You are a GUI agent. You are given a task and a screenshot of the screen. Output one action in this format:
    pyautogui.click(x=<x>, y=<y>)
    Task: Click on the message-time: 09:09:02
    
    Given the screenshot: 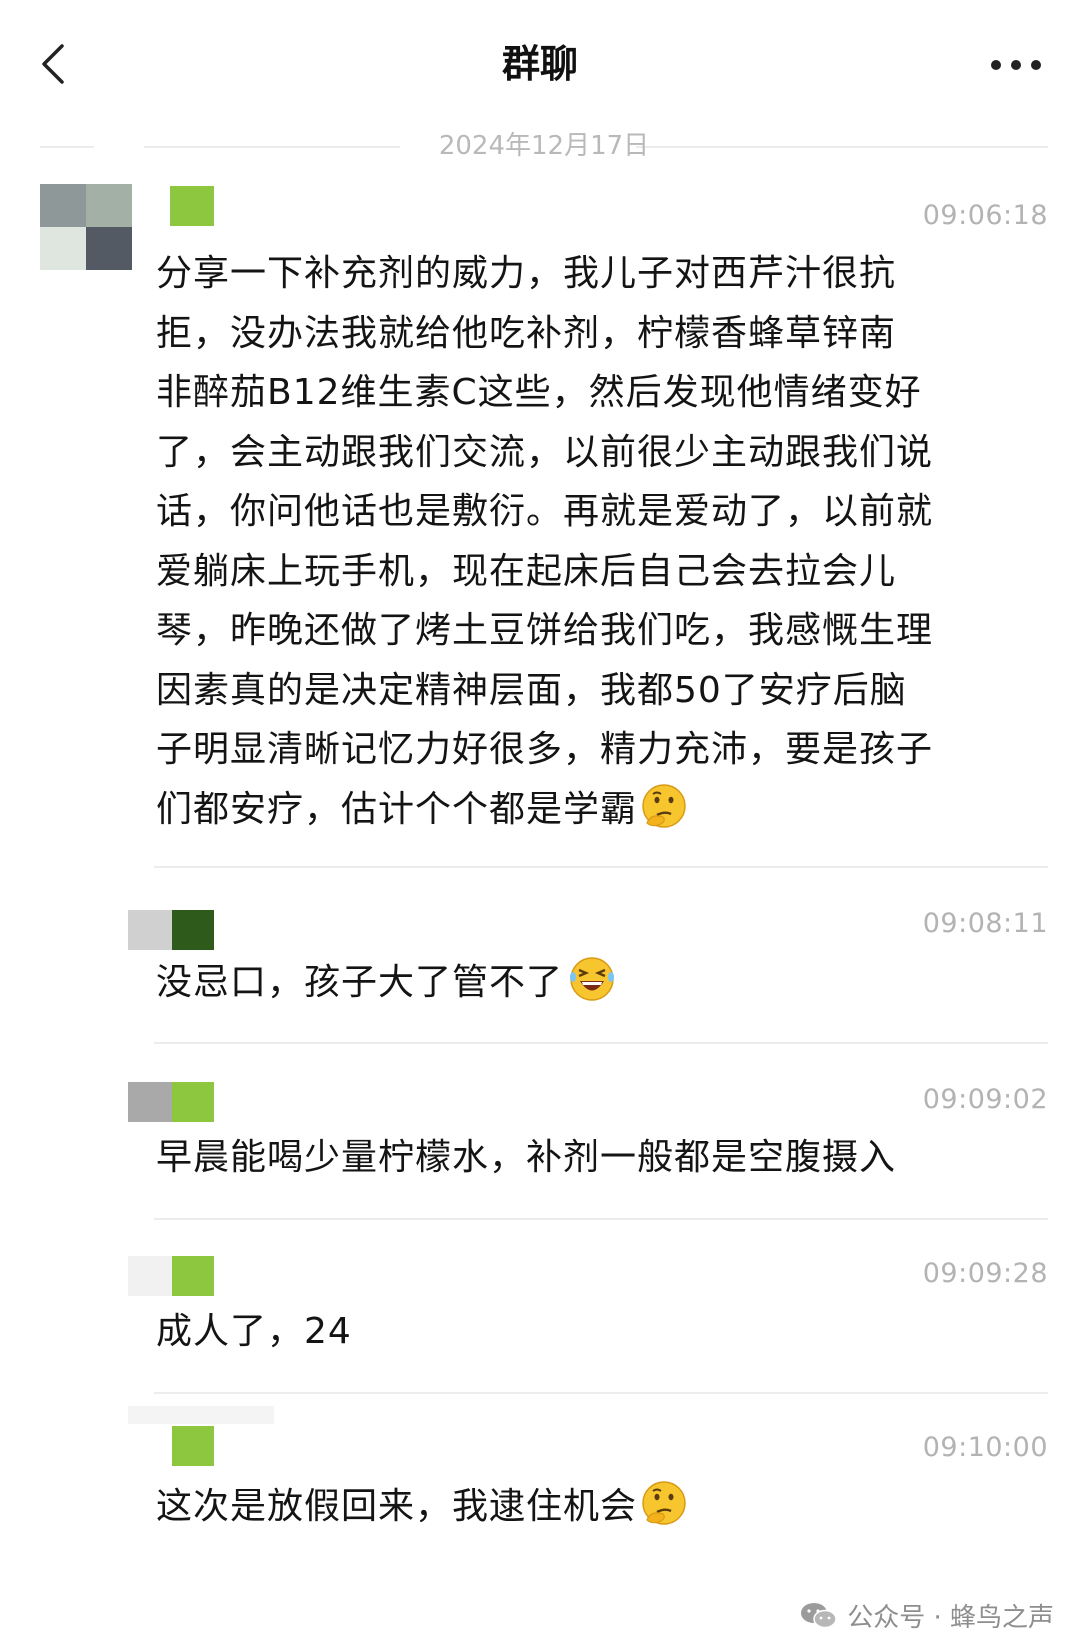 What is the action you would take?
    pyautogui.click(x=985, y=1099)
    